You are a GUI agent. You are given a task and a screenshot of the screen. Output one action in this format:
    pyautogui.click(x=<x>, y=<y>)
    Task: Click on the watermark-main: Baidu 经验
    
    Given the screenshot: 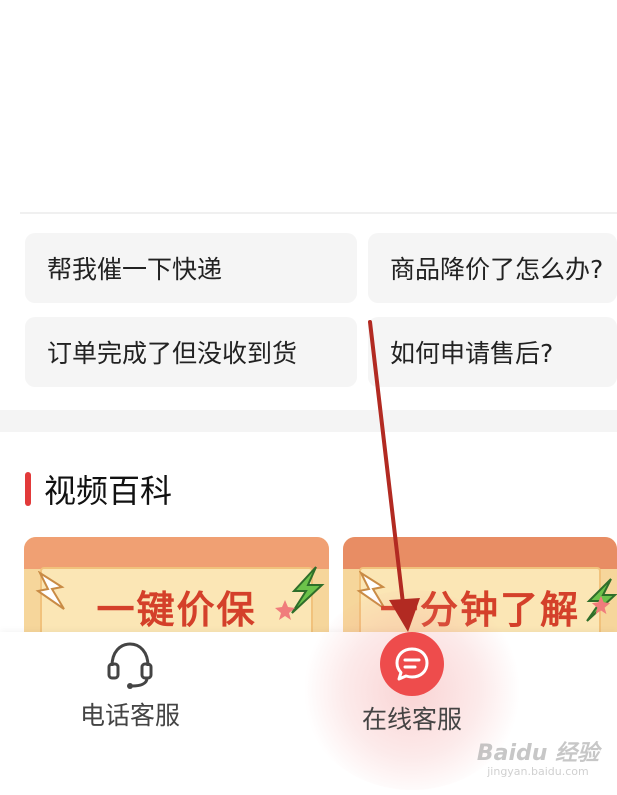 What is the action you would take?
    pyautogui.click(x=538, y=753)
    